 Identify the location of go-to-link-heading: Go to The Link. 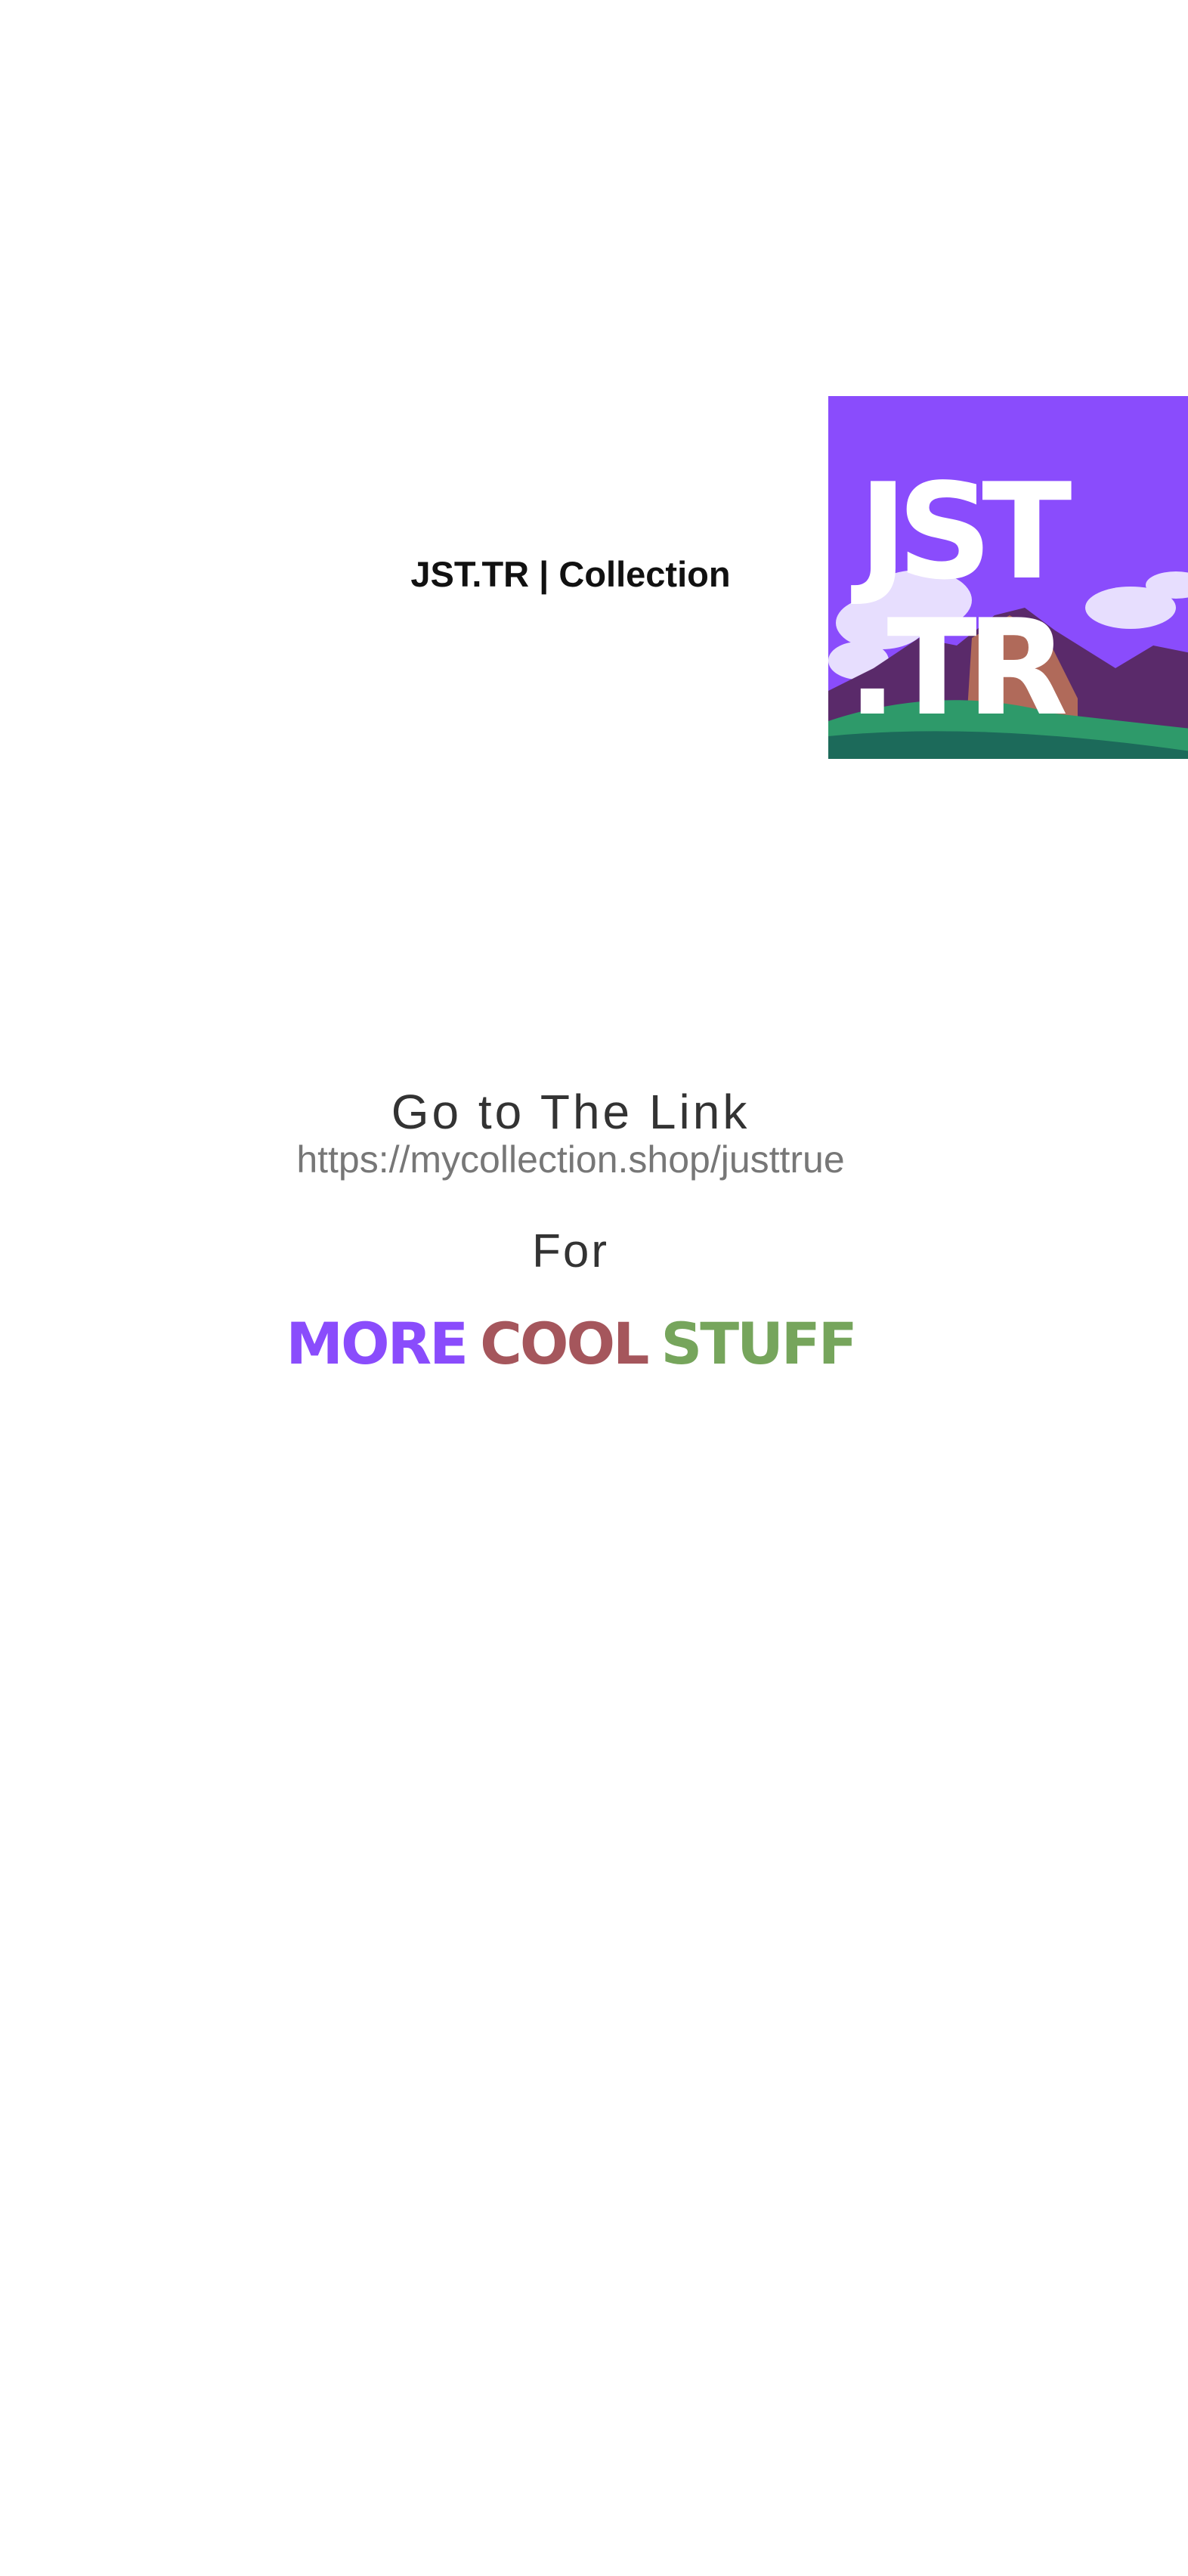
(570, 1112).